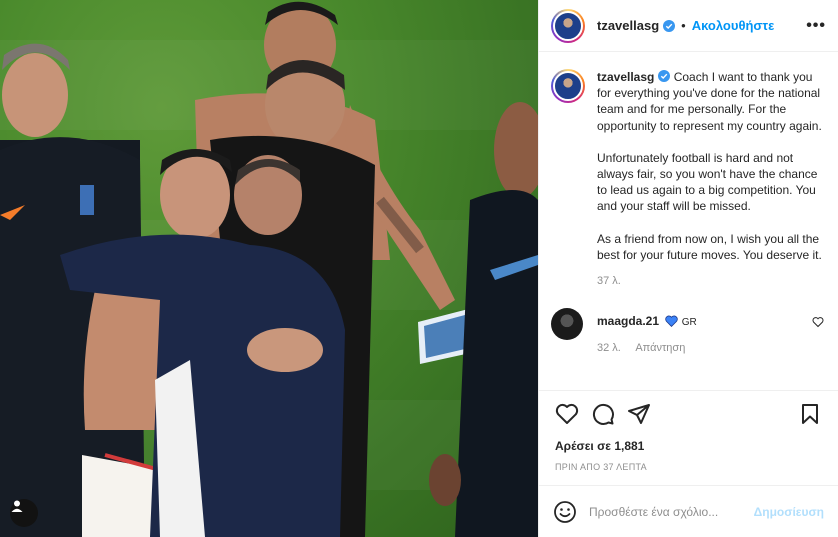 Image resolution: width=838 pixels, height=537 pixels. What do you see at coordinates (647, 331) in the screenshot?
I see `comment-body: maagda.21 GR 32 λ. Απάντηση` at bounding box center [647, 331].